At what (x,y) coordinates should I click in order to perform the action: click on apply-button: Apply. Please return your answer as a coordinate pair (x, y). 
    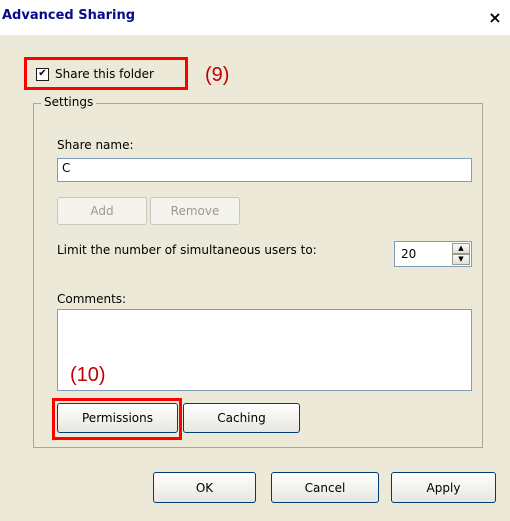
    Looking at the image, I should click on (443, 487).